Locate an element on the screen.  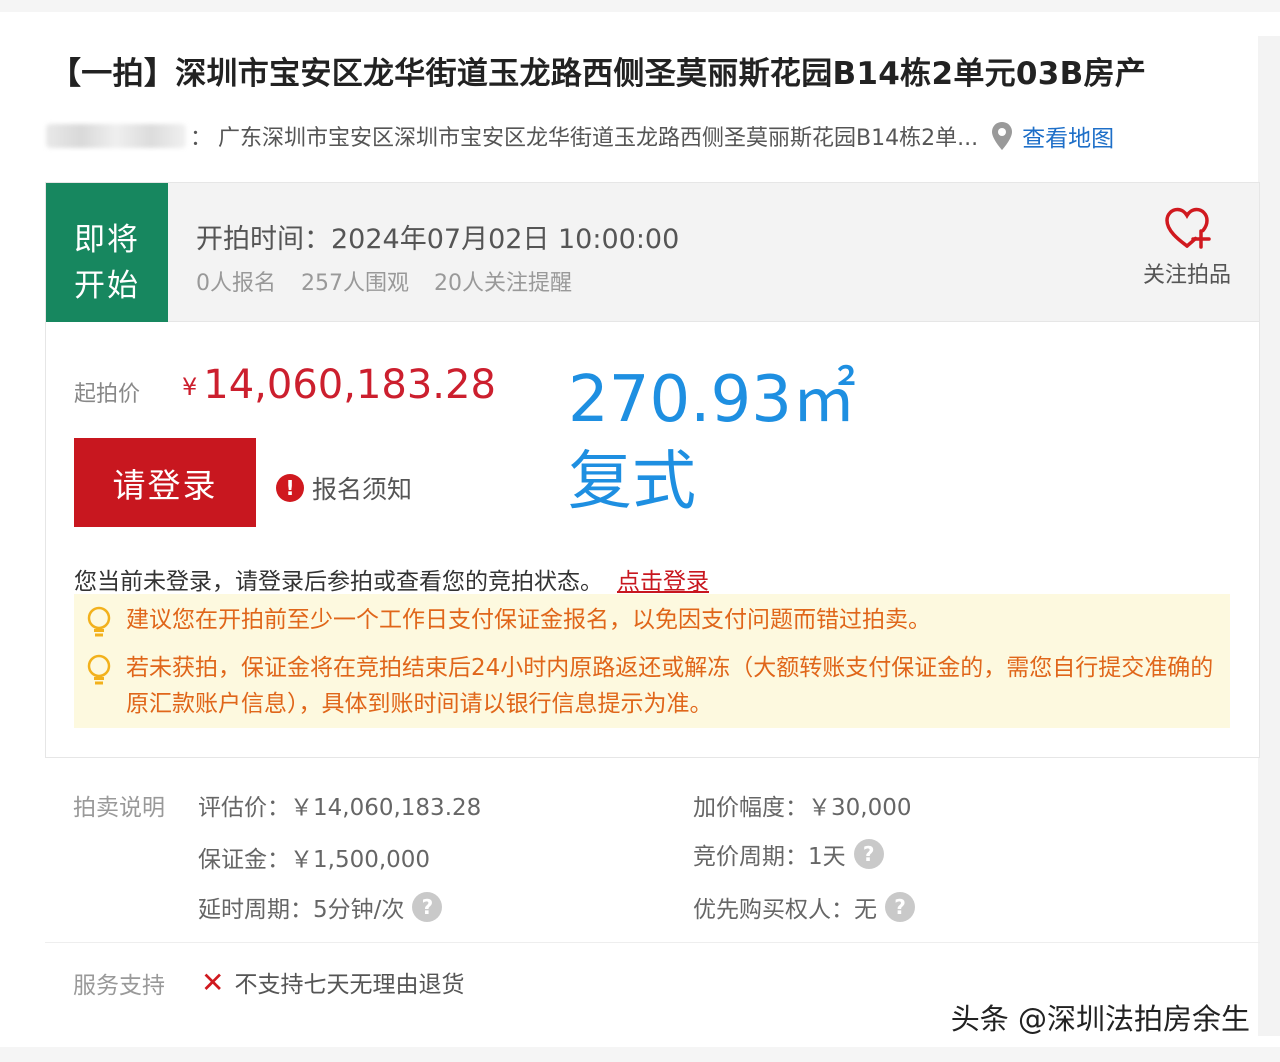
deposit: 保证金：￥1,500,000 is located at coordinates (314, 857).